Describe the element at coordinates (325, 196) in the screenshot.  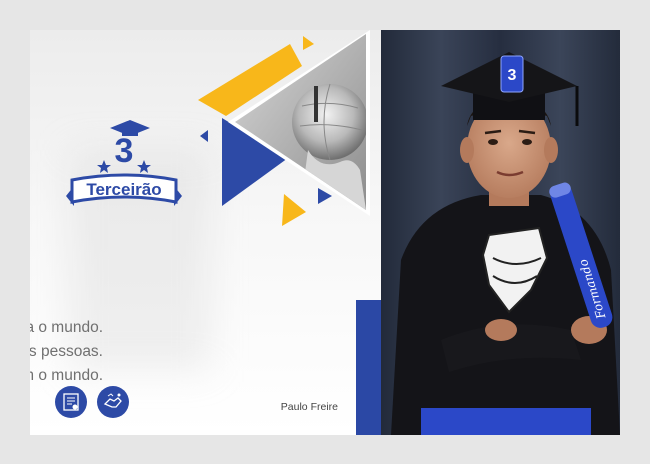
I see `small-blue-triangle-right` at that location.